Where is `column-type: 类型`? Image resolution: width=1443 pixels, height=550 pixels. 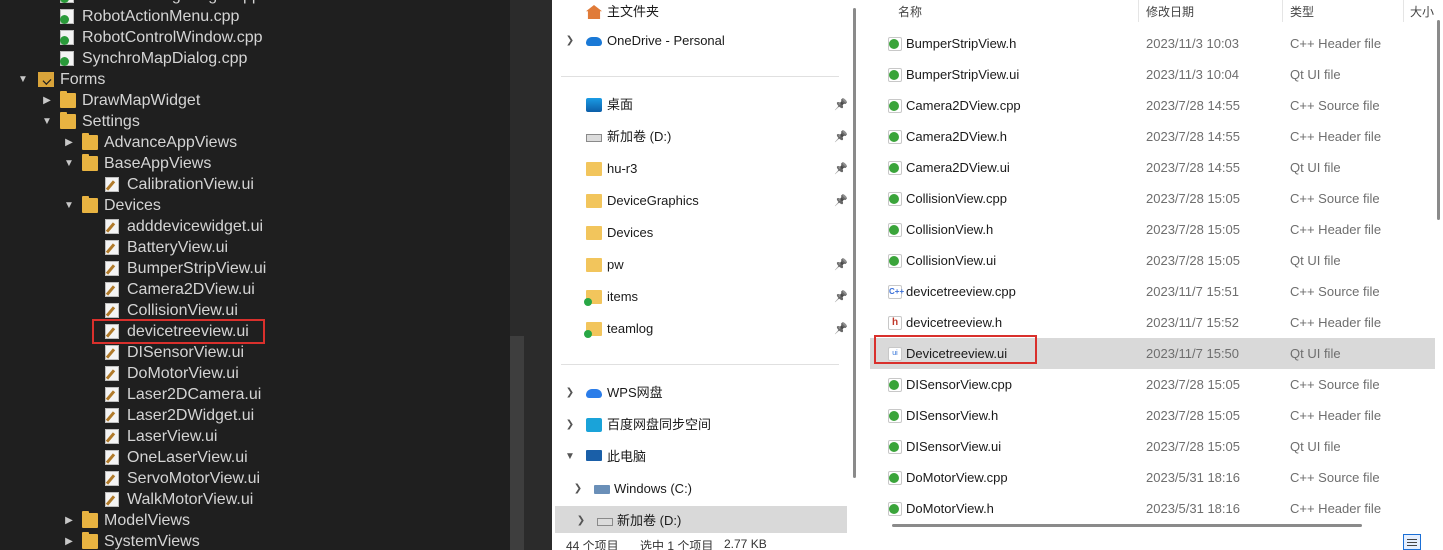 column-type: 类型 is located at coordinates (1302, 11).